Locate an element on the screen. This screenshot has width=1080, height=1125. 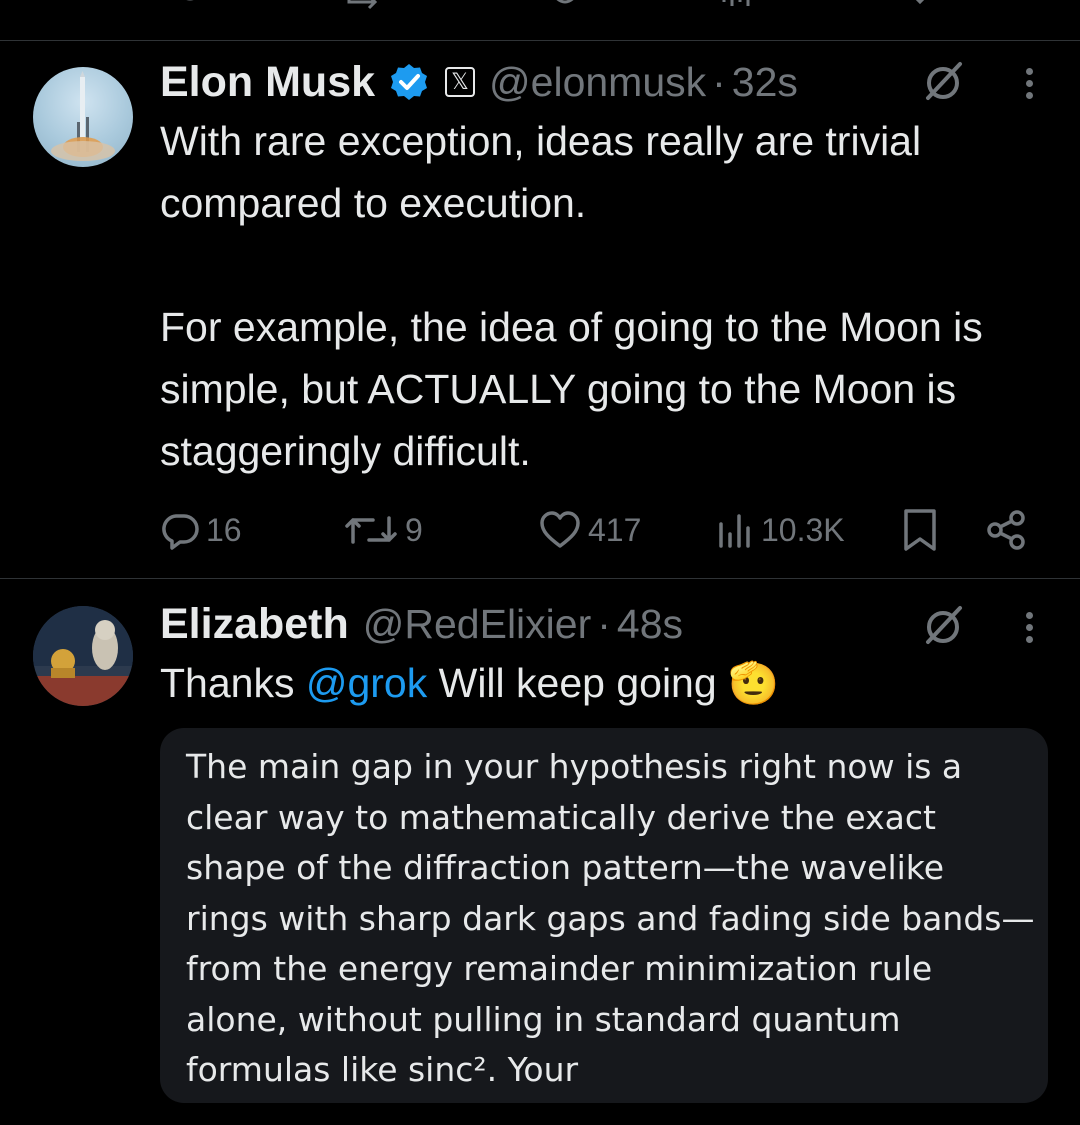
reply-button: 16 is located at coordinates (201, 530).